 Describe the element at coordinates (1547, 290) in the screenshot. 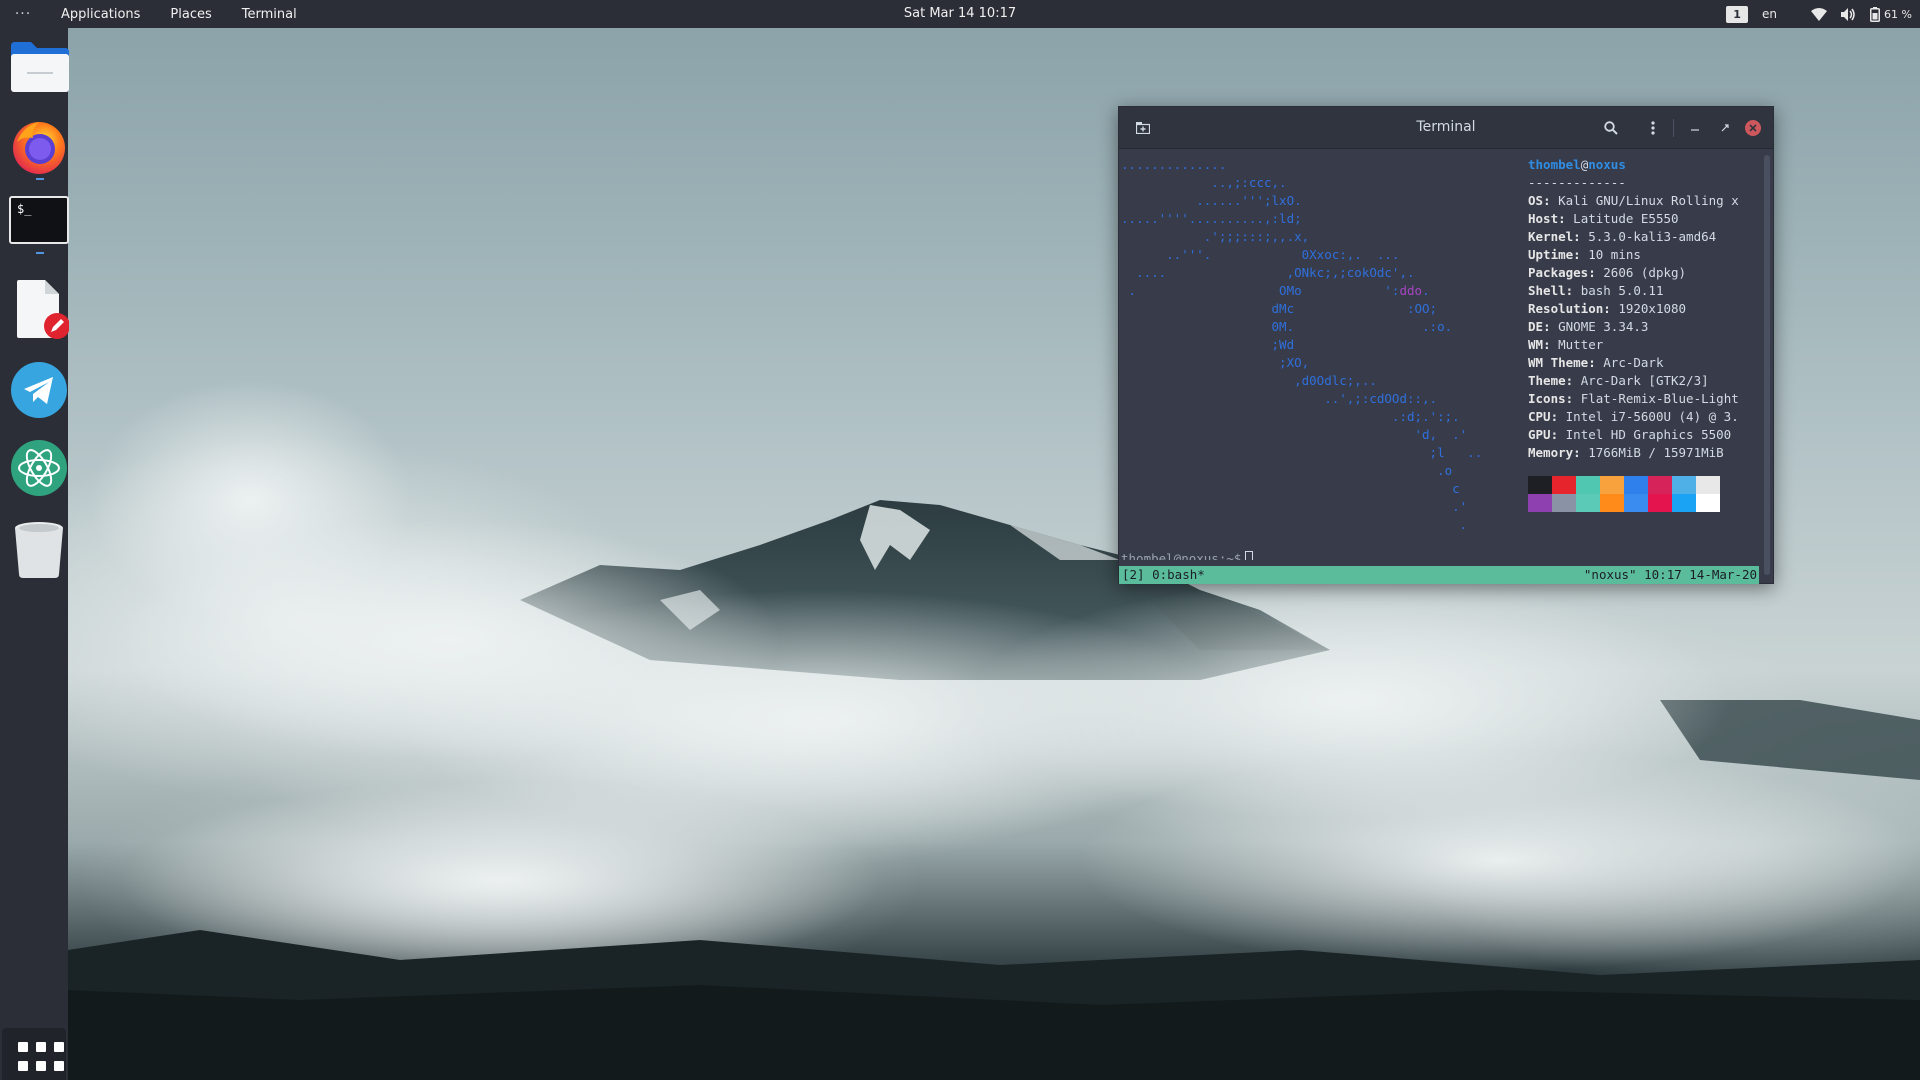

I see `neofetch-key: Shell` at that location.